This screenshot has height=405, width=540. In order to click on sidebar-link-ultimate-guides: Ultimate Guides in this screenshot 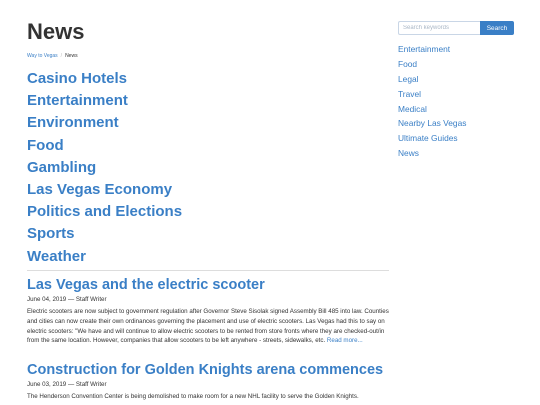, I will do `click(428, 138)`.